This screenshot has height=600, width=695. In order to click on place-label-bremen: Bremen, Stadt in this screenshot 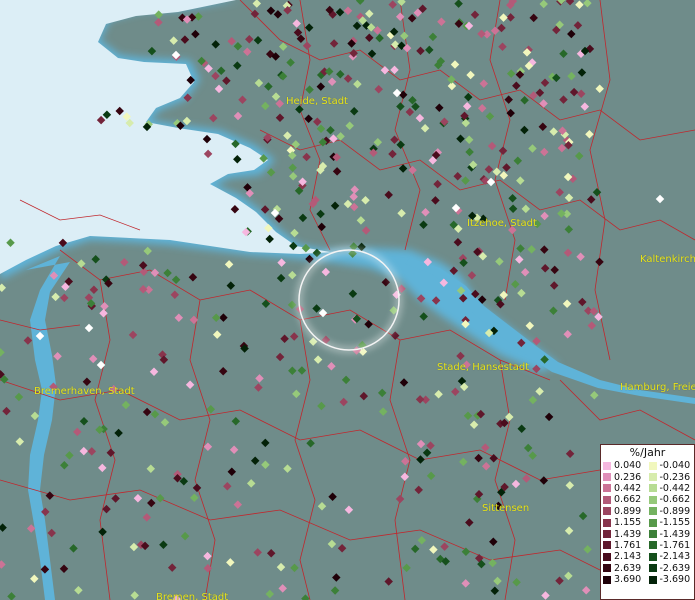, I will do `click(192, 596)`.